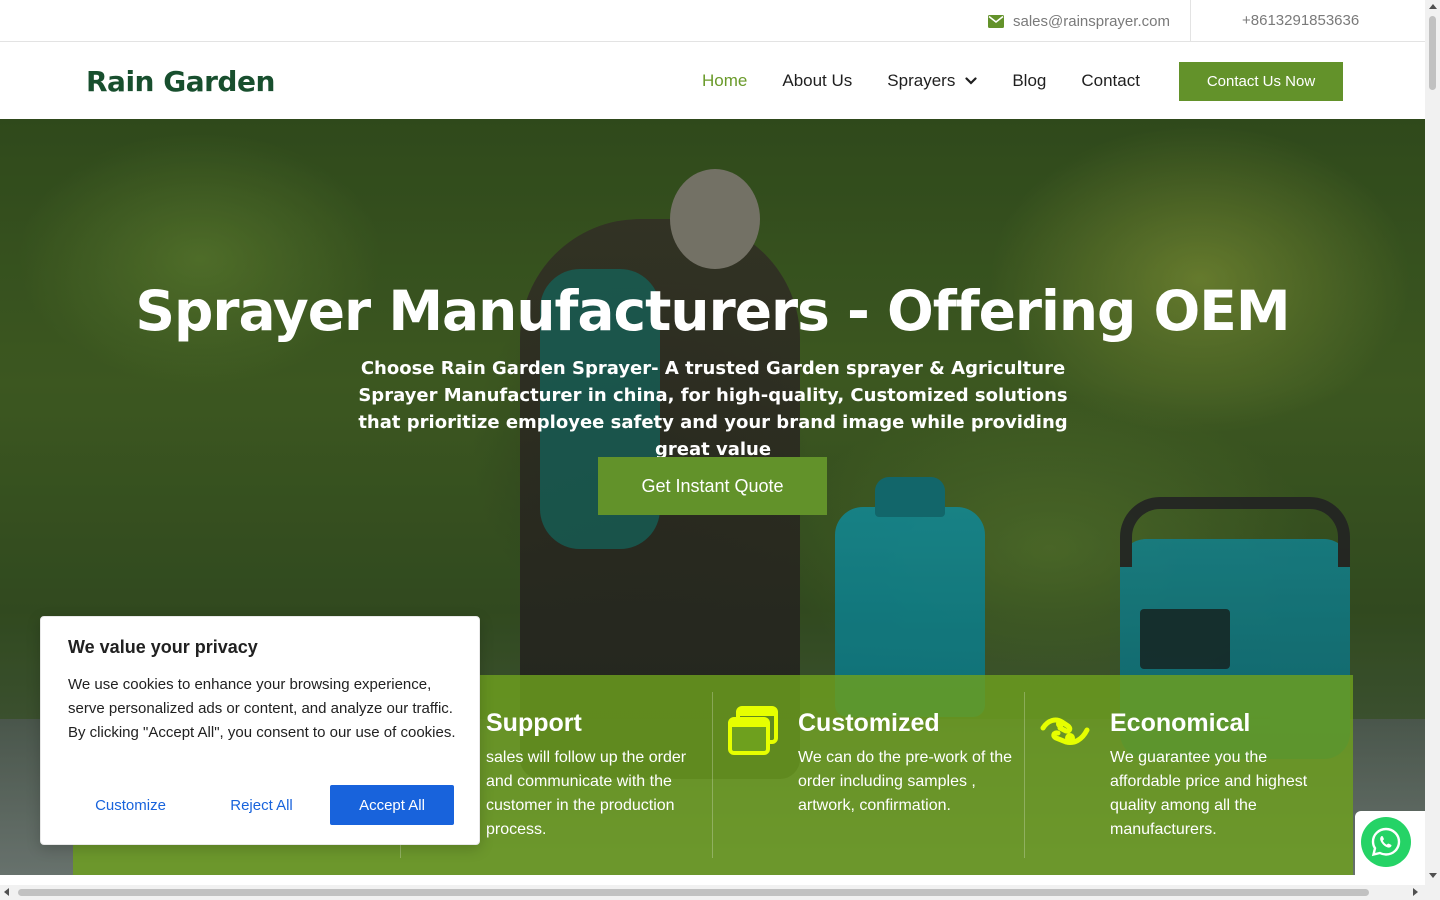 The image size is (1440, 900). What do you see at coordinates (971, 81) in the screenshot?
I see `chevron-down-icon` at bounding box center [971, 81].